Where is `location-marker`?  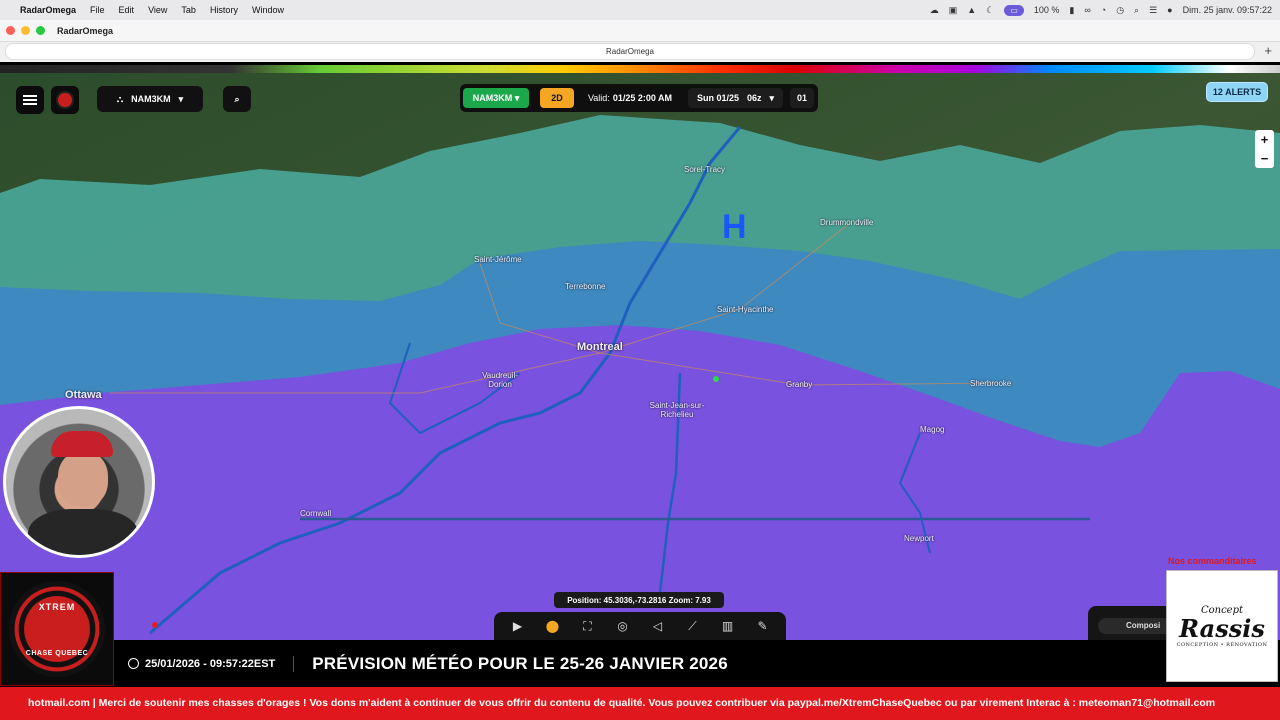 location-marker is located at coordinates (716, 379).